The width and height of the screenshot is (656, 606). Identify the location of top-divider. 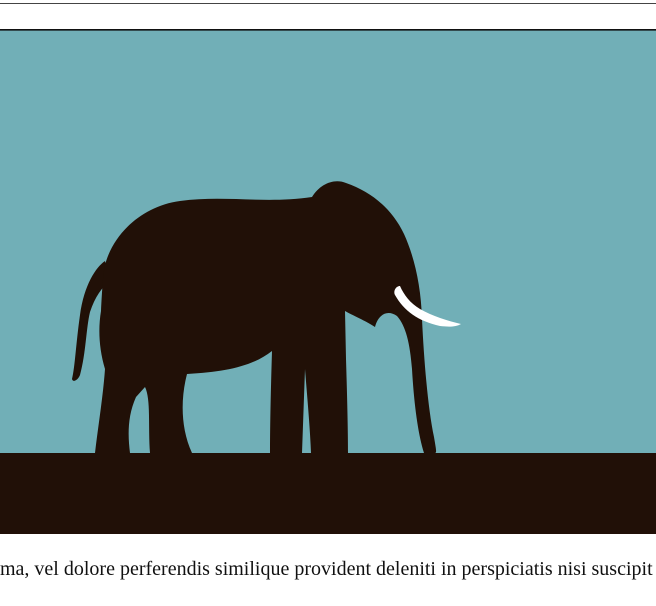
(328, 3).